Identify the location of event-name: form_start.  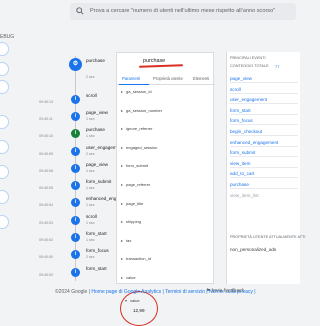
(96, 233).